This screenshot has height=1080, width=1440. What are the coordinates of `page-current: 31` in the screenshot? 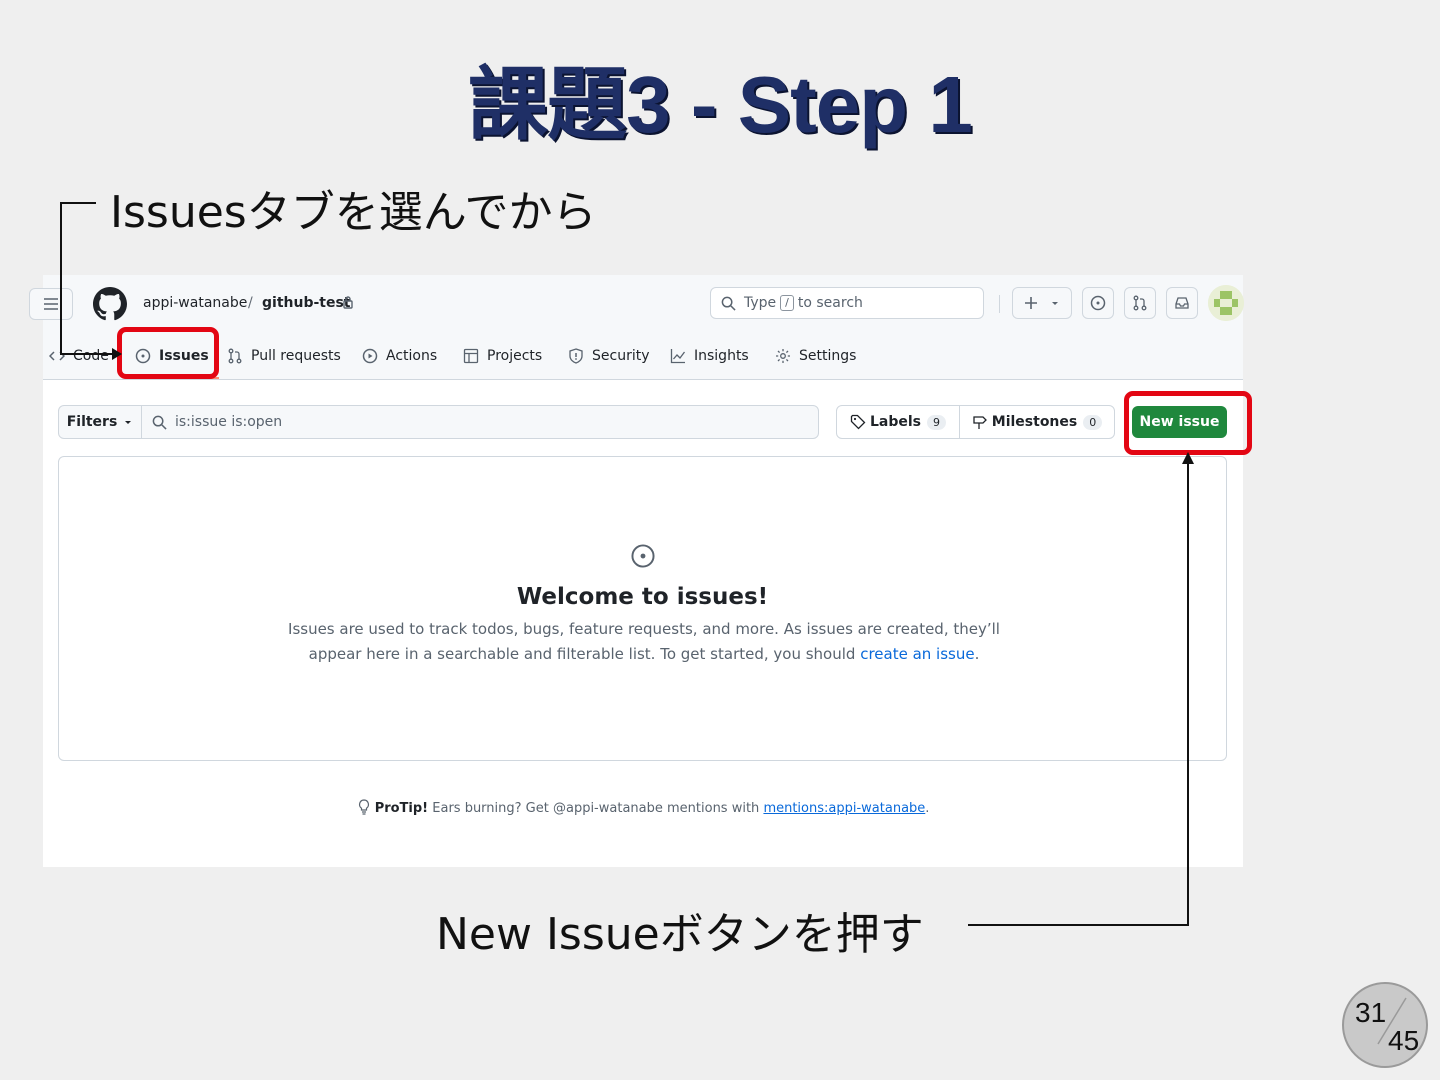 It's located at (1371, 1012).